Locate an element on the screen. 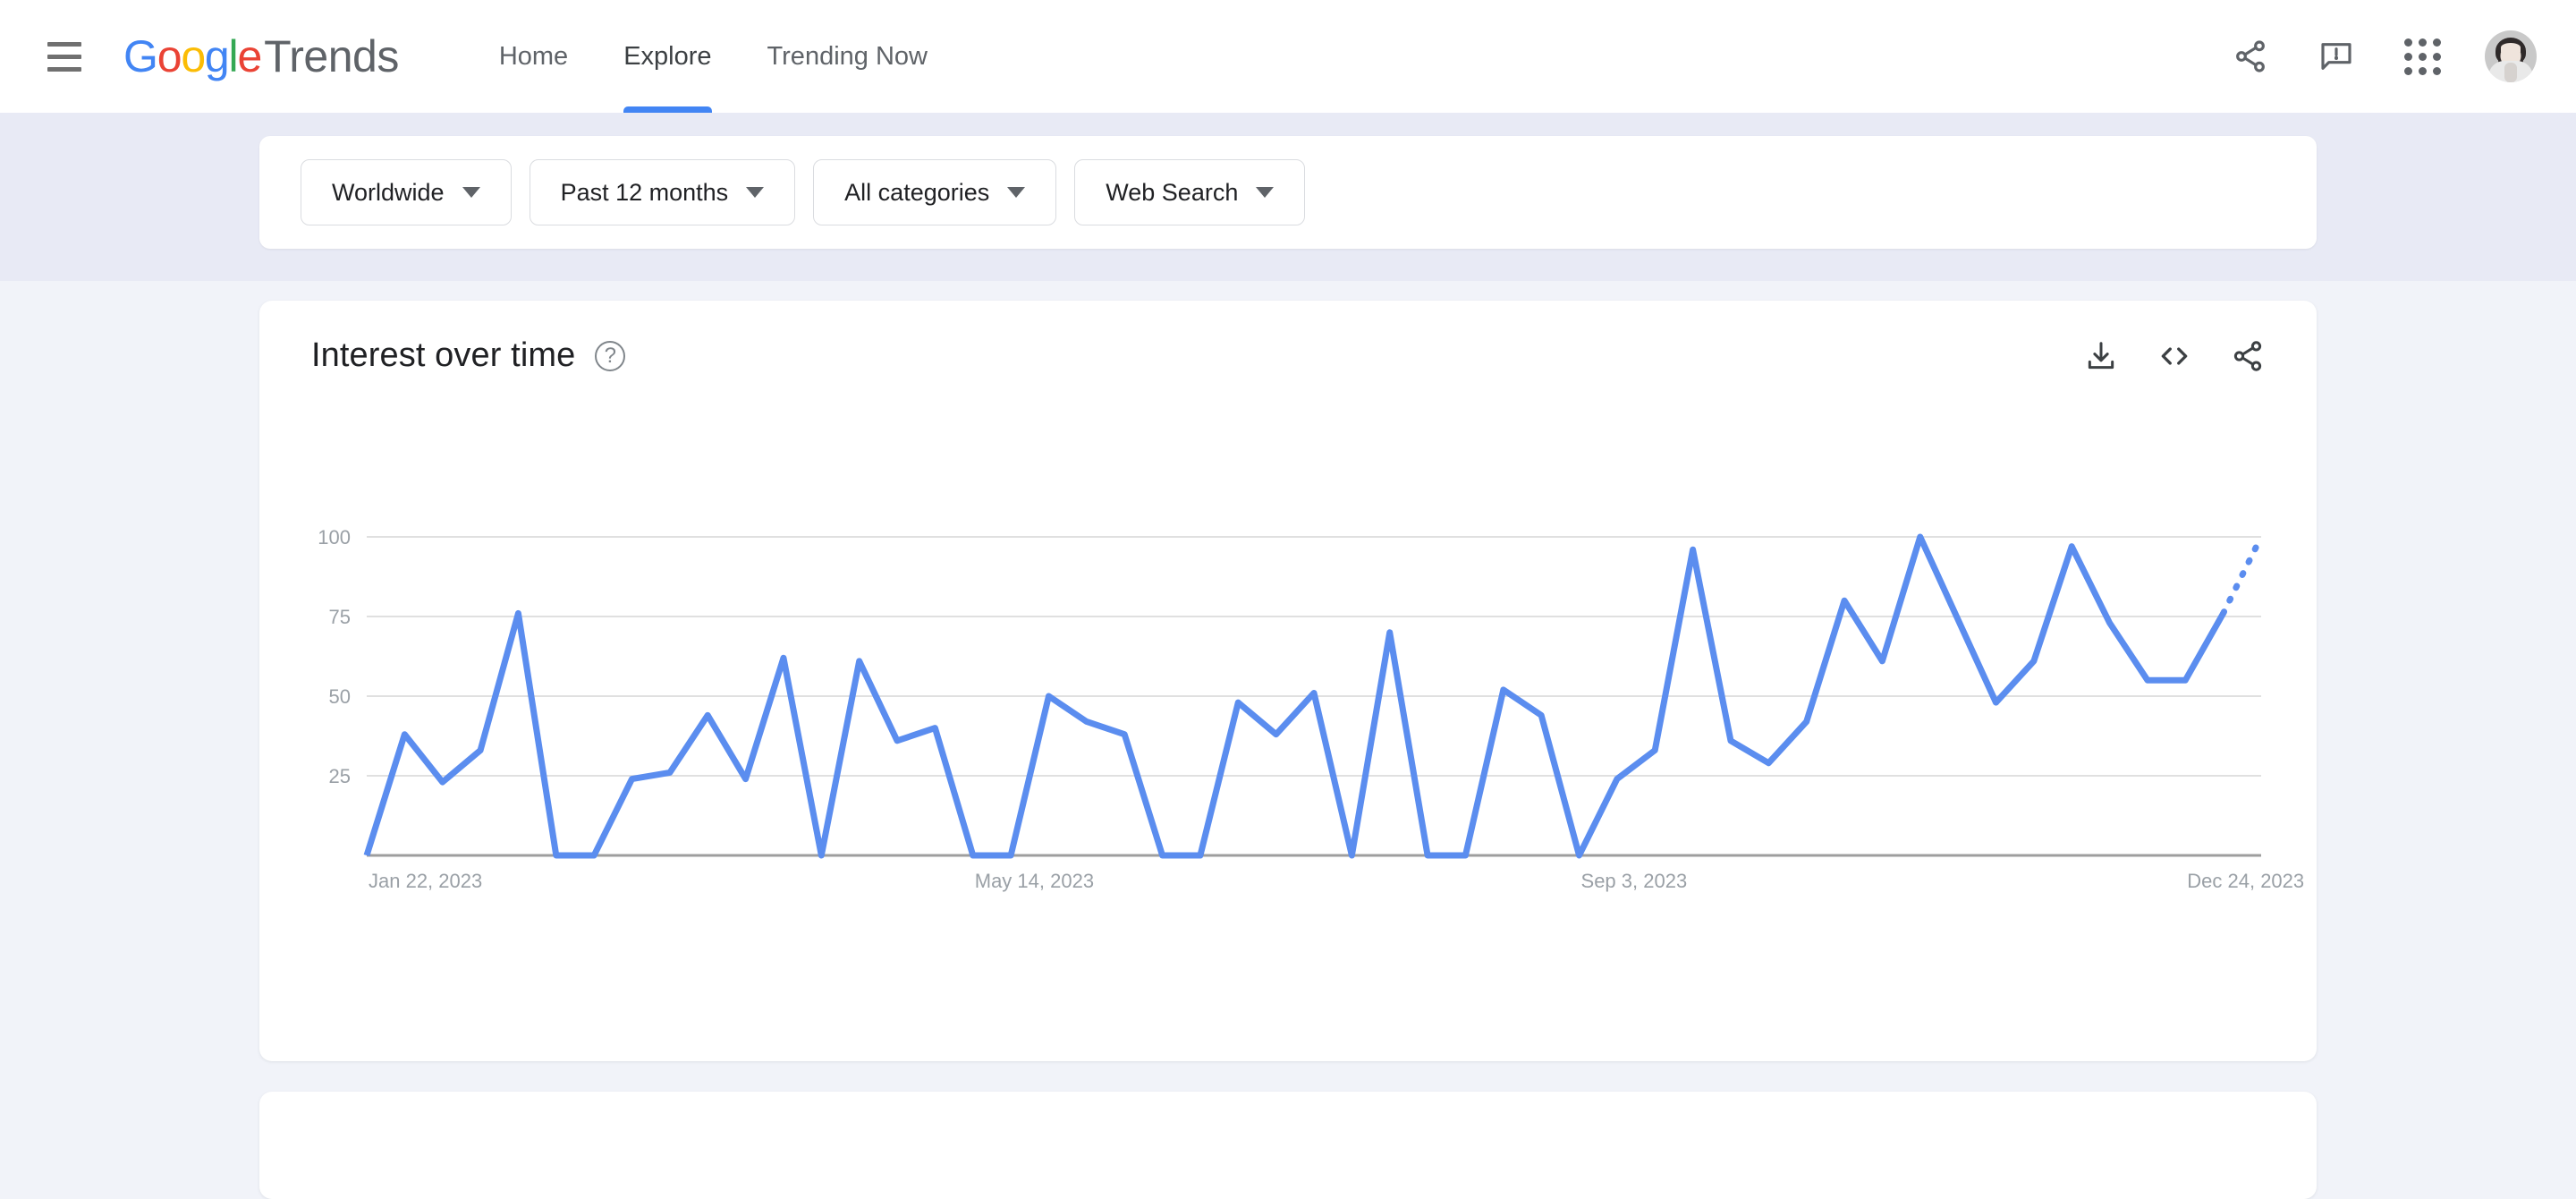 This screenshot has width=2576, height=1199. search-type-filter-label: Web Search is located at coordinates (1172, 192).